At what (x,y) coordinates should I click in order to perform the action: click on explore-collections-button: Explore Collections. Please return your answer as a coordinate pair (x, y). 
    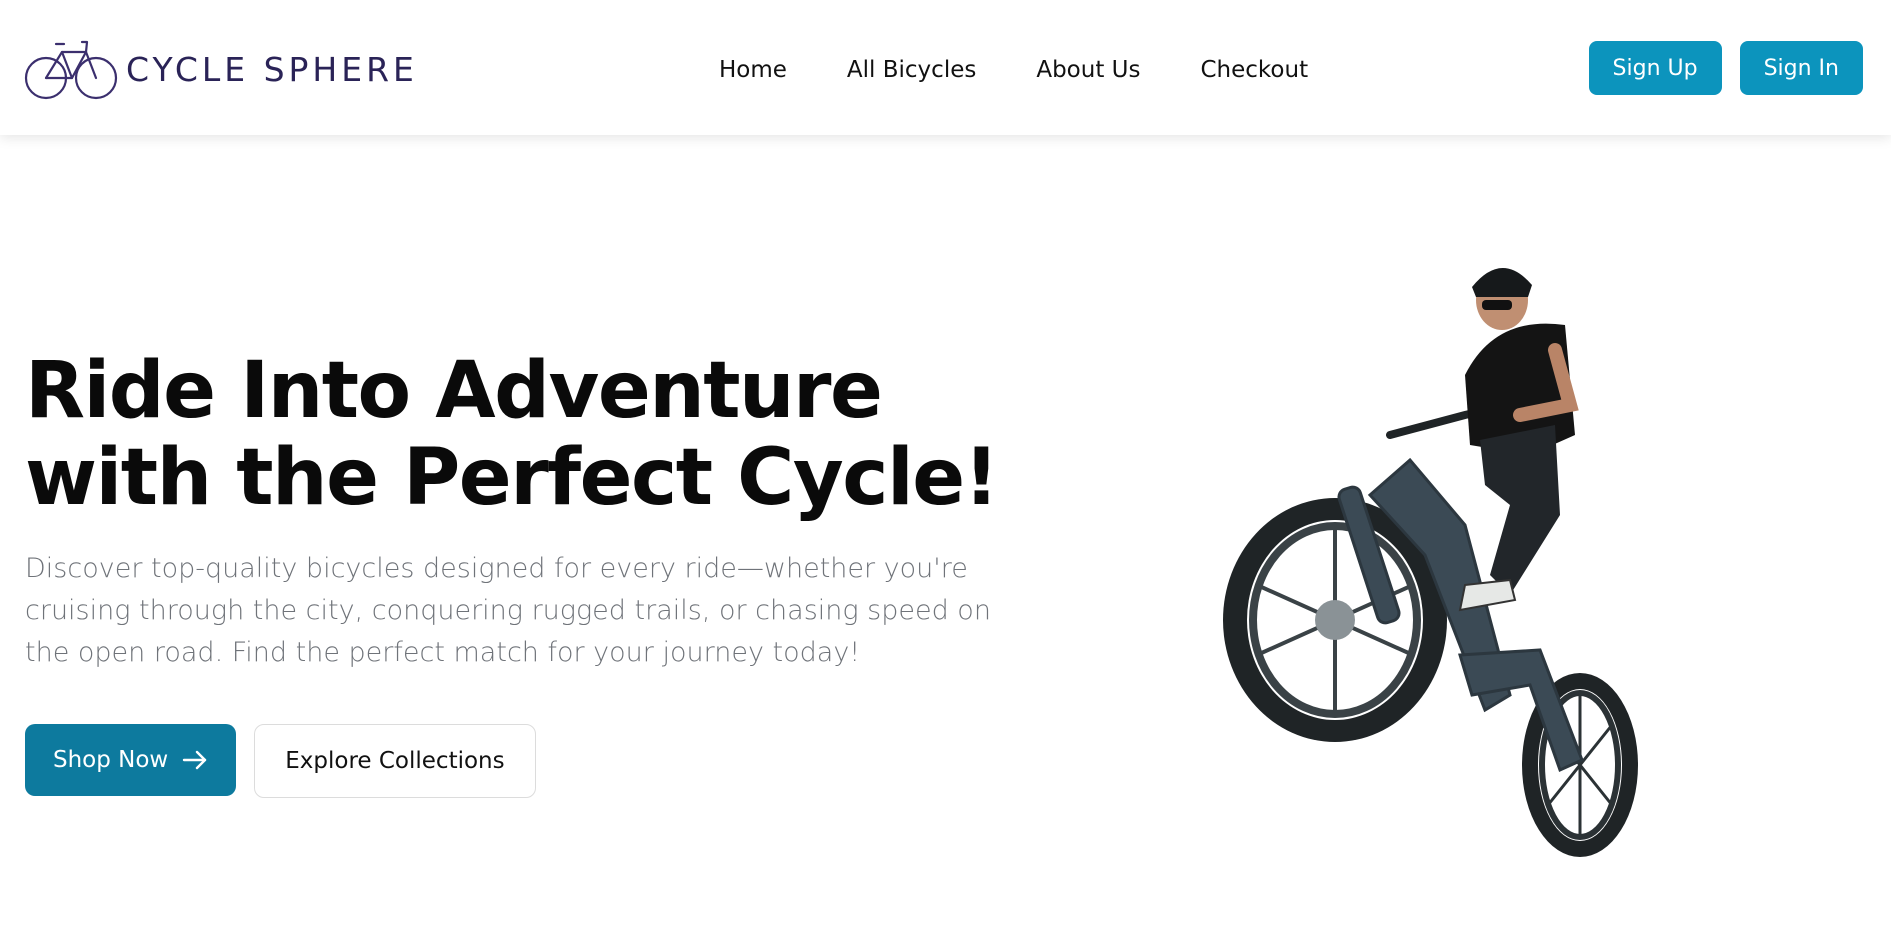
    Looking at the image, I should click on (395, 761).